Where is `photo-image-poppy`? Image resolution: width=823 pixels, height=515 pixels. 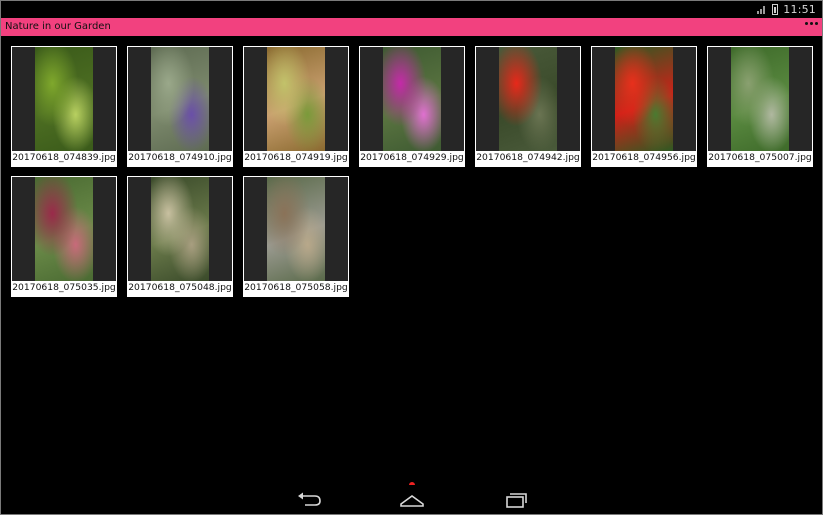 photo-image-poppy is located at coordinates (528, 99).